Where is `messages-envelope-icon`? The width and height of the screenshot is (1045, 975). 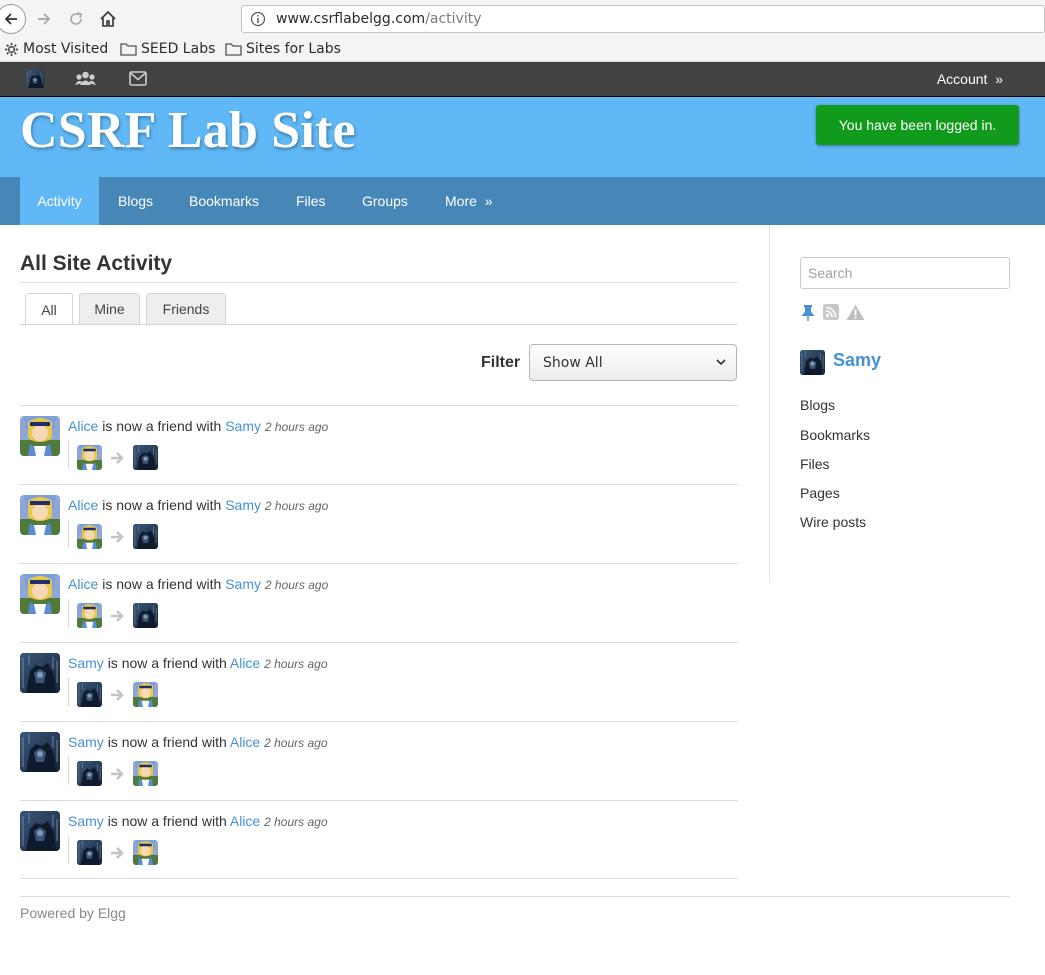
messages-envelope-icon is located at coordinates (138, 78).